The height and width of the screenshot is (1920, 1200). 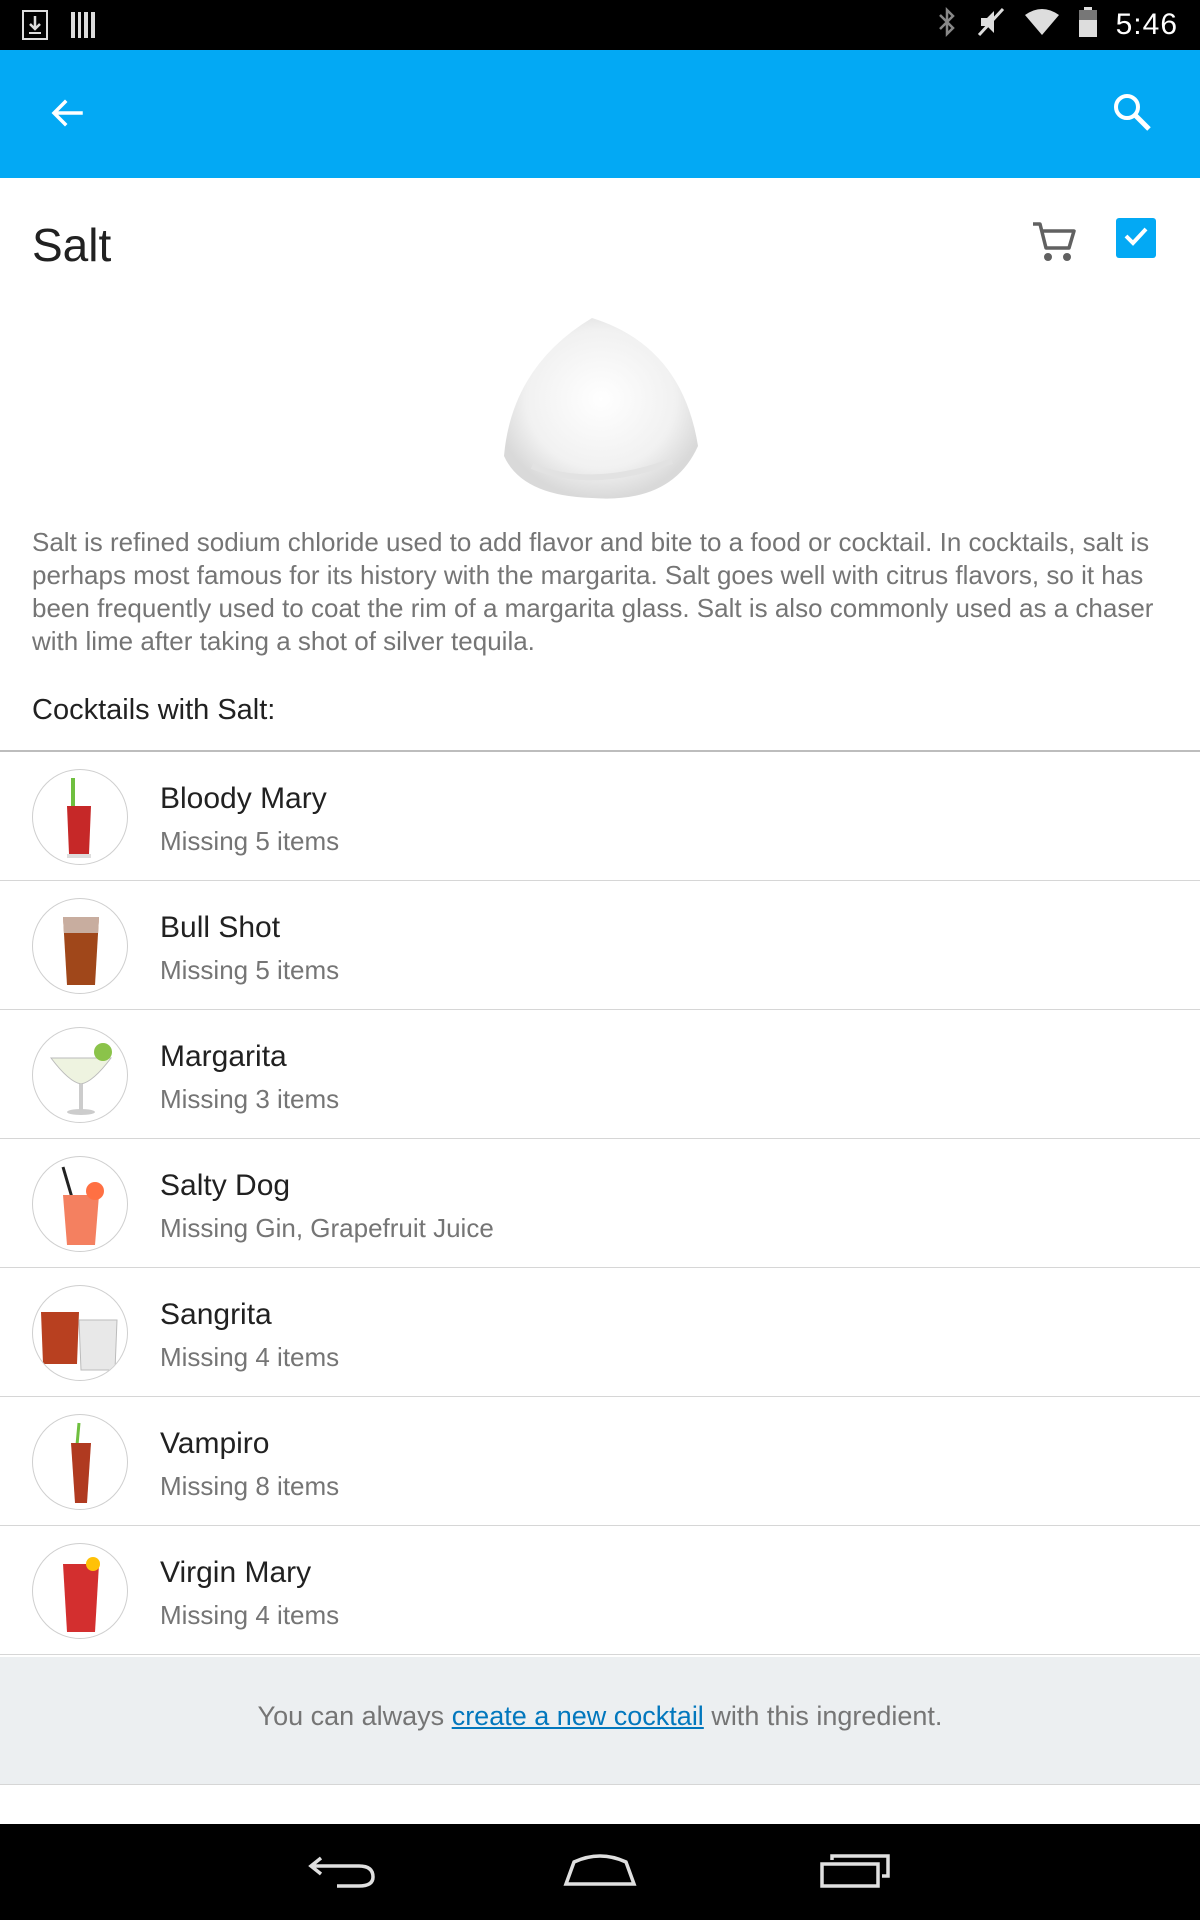 I want to click on ingredient-header: Salt, so click(x=600, y=243).